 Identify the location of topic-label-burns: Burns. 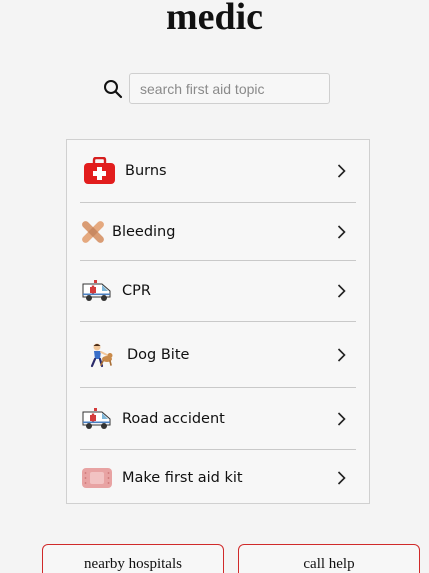
(146, 171).